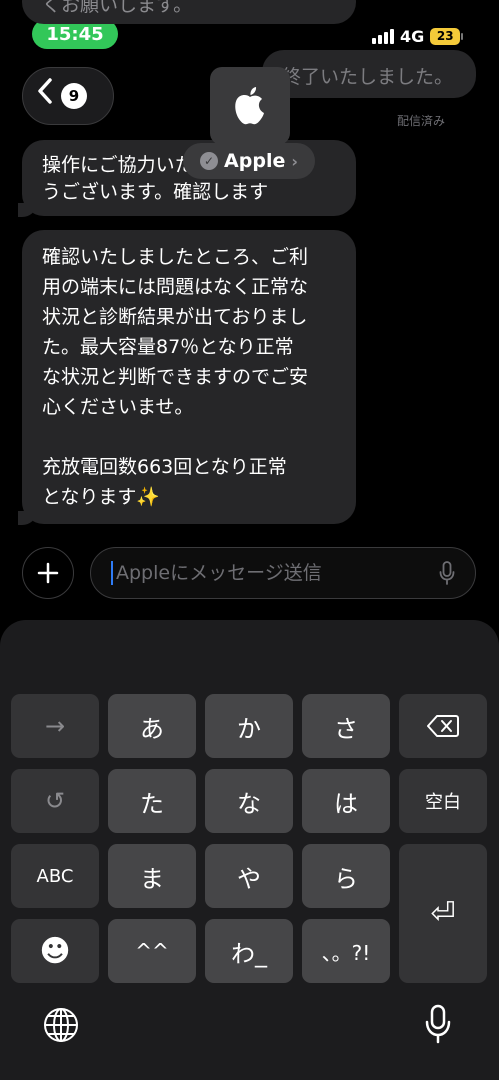 Image resolution: width=499 pixels, height=1080 pixels. I want to click on signal-icon, so click(383, 36).